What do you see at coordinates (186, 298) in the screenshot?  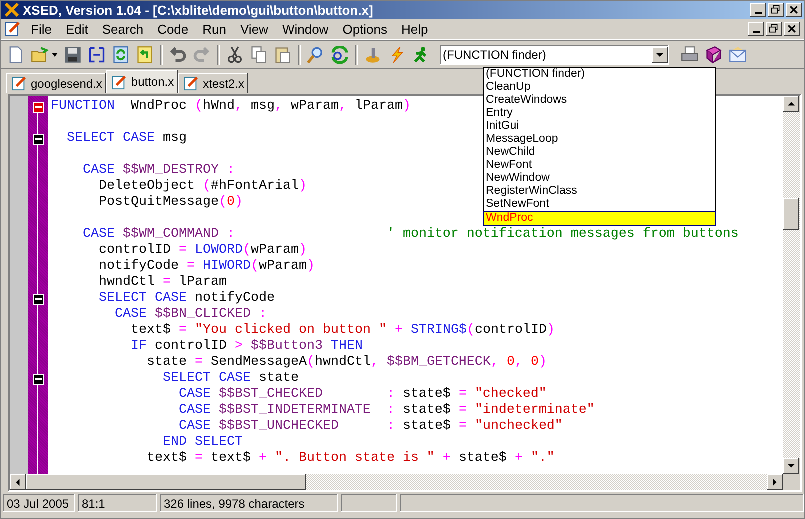 I see `code-line: SELECT CASE notifyCode` at bounding box center [186, 298].